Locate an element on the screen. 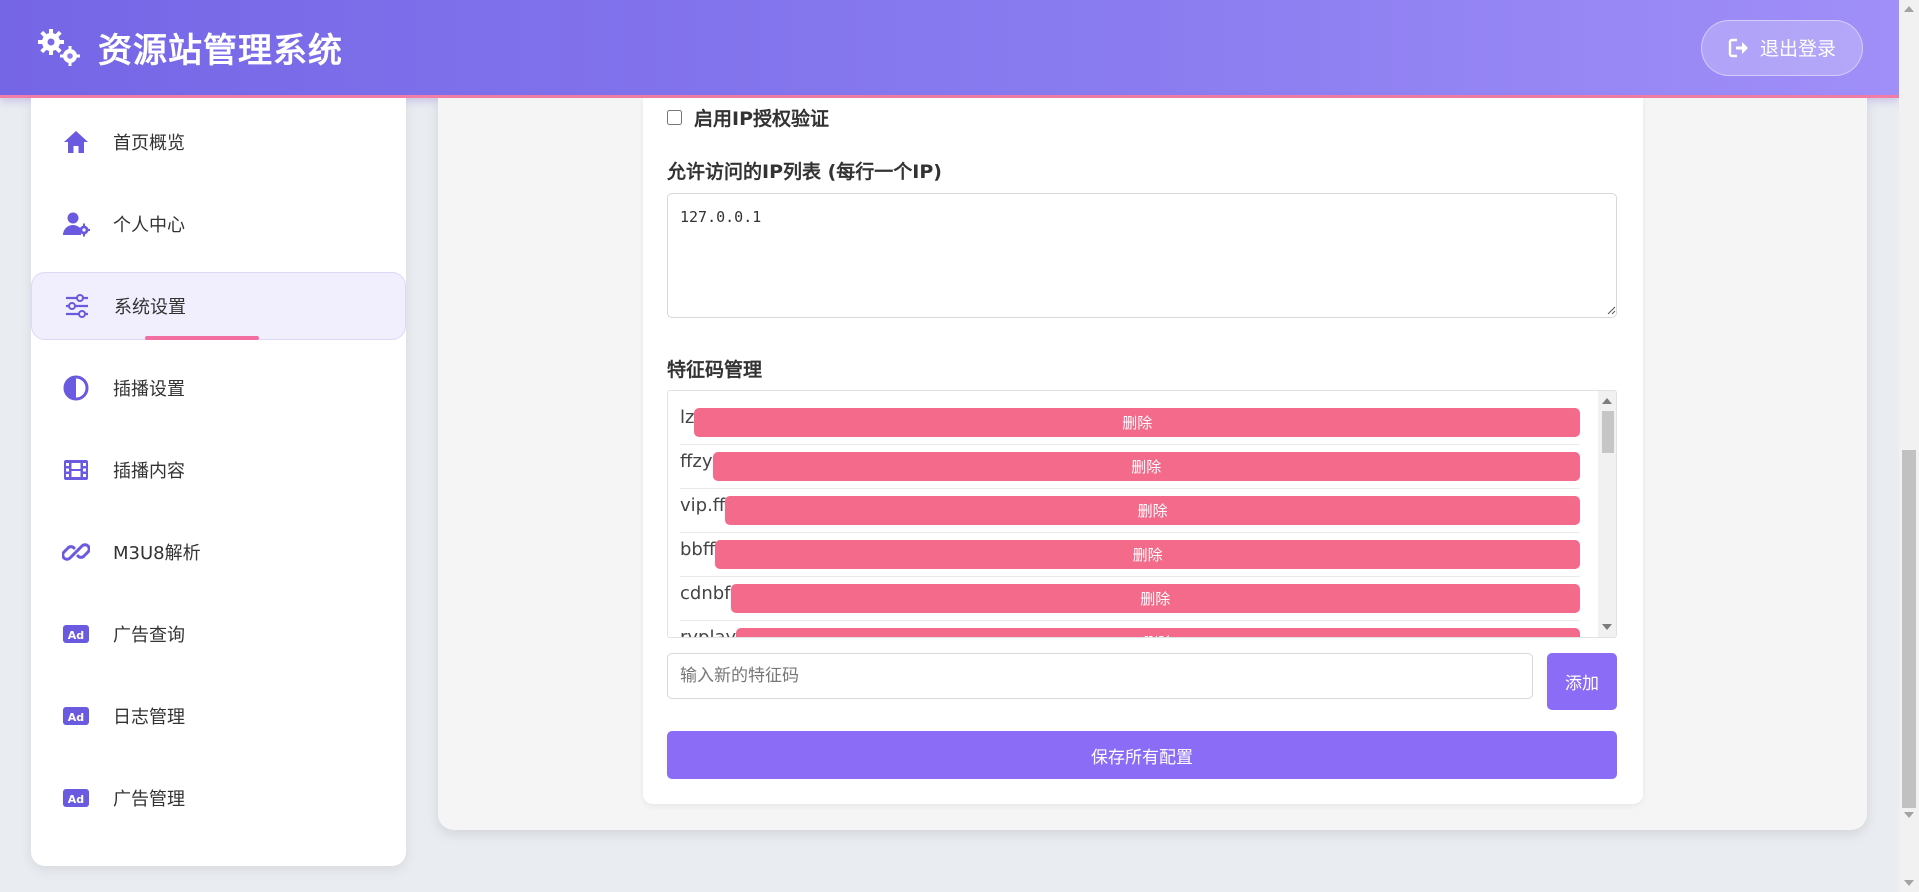  sidebar-item-insert-content: 插播内容 is located at coordinates (218, 470).